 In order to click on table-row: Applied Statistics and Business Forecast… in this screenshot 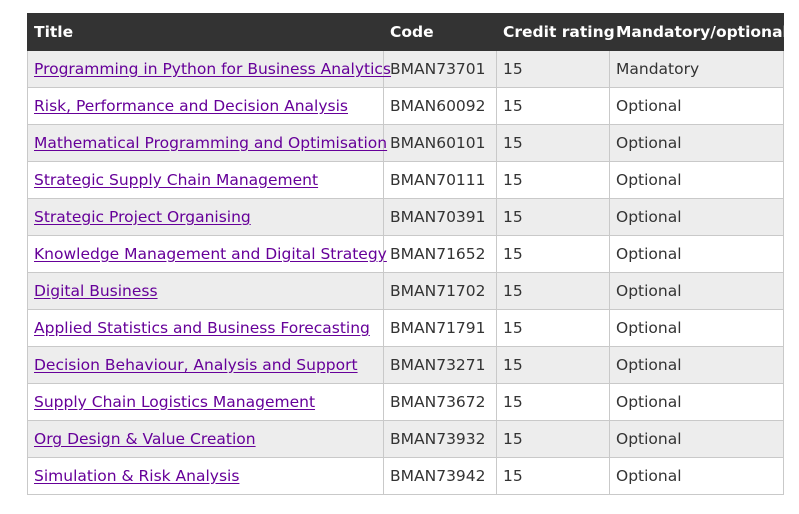, I will do `click(405, 328)`.